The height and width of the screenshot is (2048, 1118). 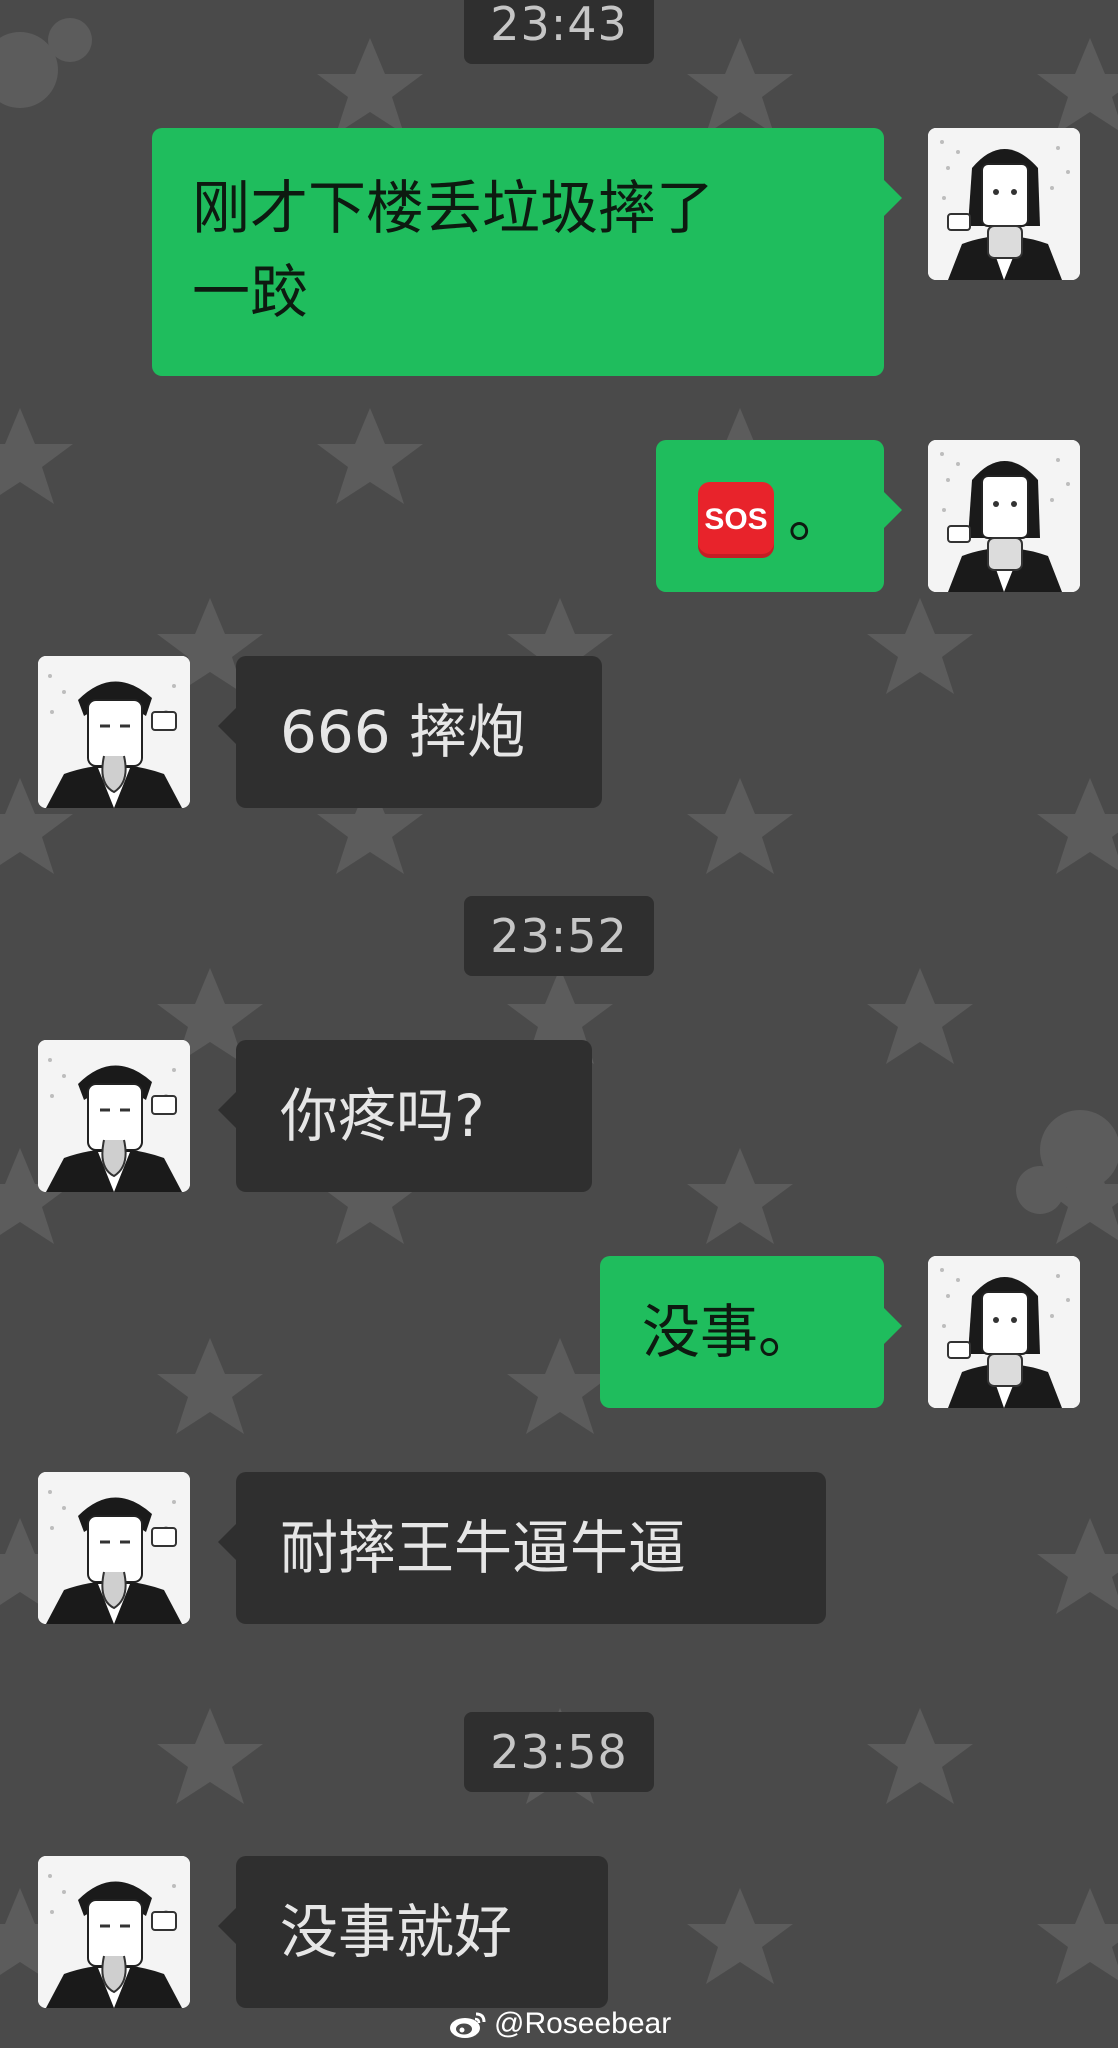 I want to click on message-bubble-incoming: 耐摔王牛逼牛逼, so click(x=522, y=1548).